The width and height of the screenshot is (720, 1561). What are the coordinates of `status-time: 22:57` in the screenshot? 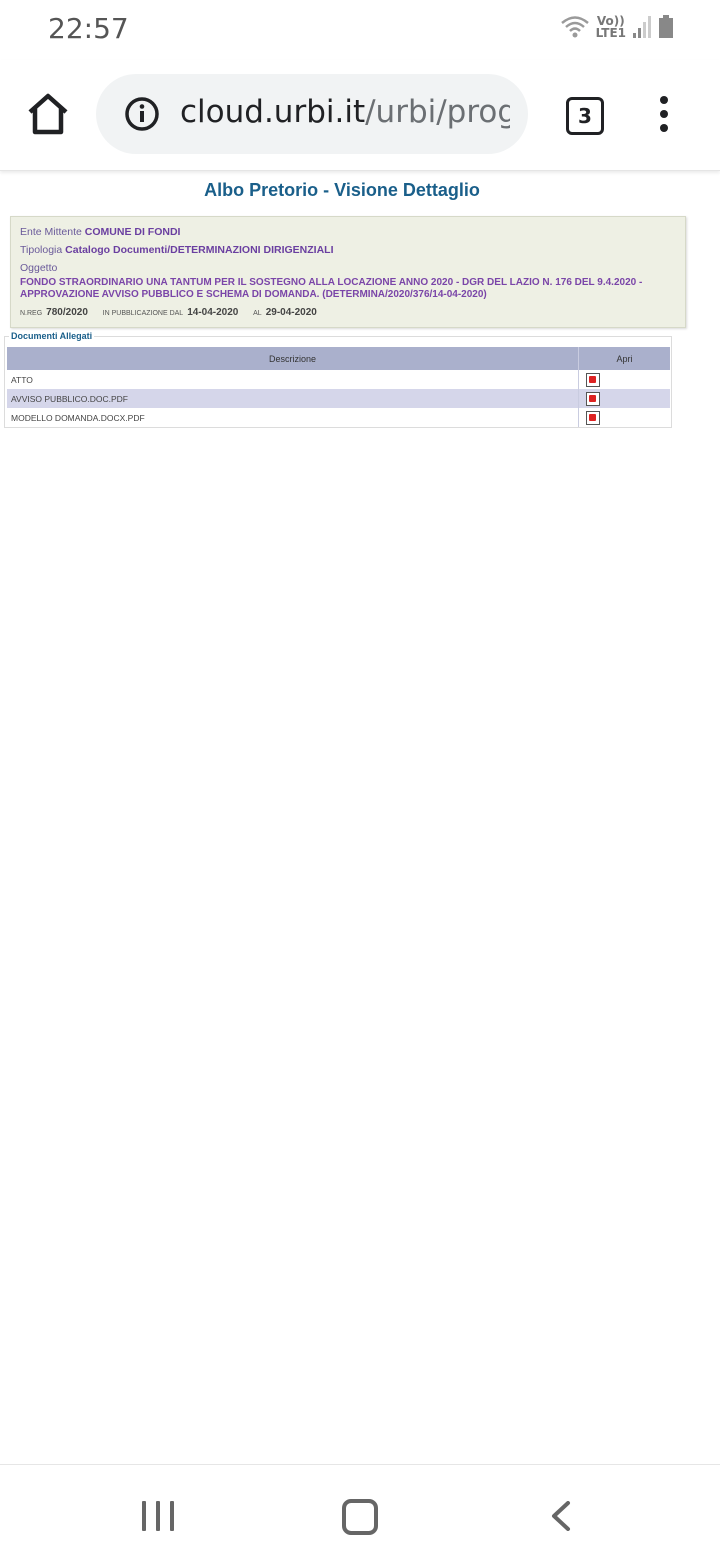 It's located at (88, 28).